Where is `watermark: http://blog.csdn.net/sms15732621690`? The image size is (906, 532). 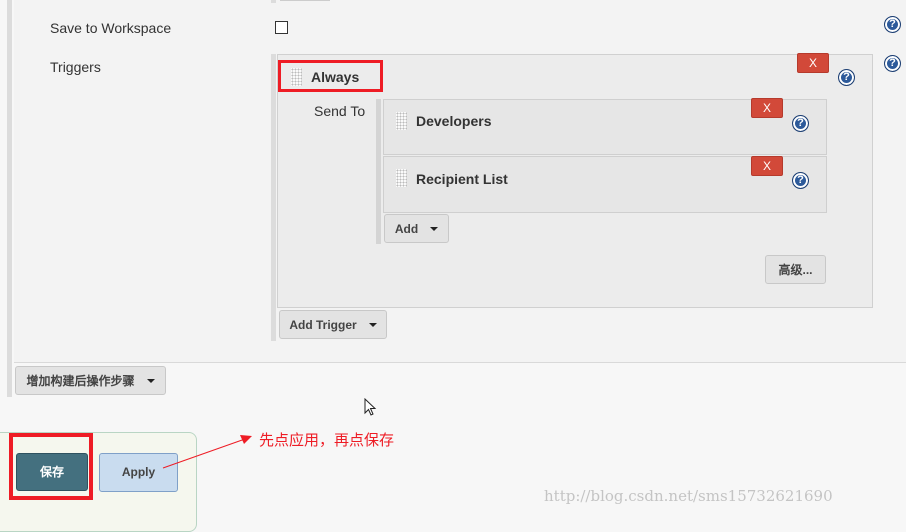
watermark: http://blog.csdn.net/sms15732621690 is located at coordinates (688, 496).